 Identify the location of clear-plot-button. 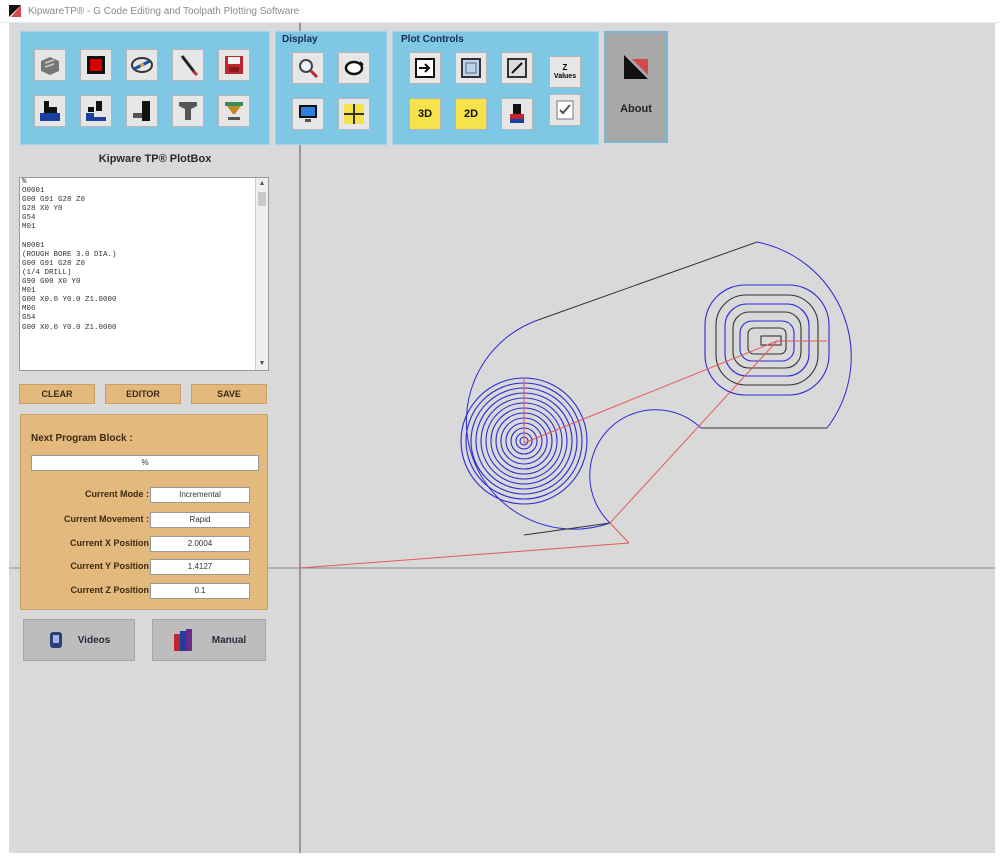
(517, 68).